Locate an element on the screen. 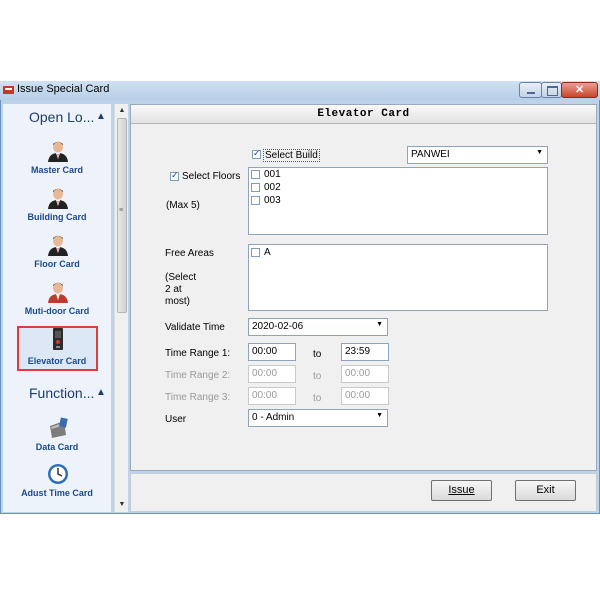 This screenshot has width=600, height=600. sidebar-item-elevator-card: Elevator Card is located at coordinates (57, 349).